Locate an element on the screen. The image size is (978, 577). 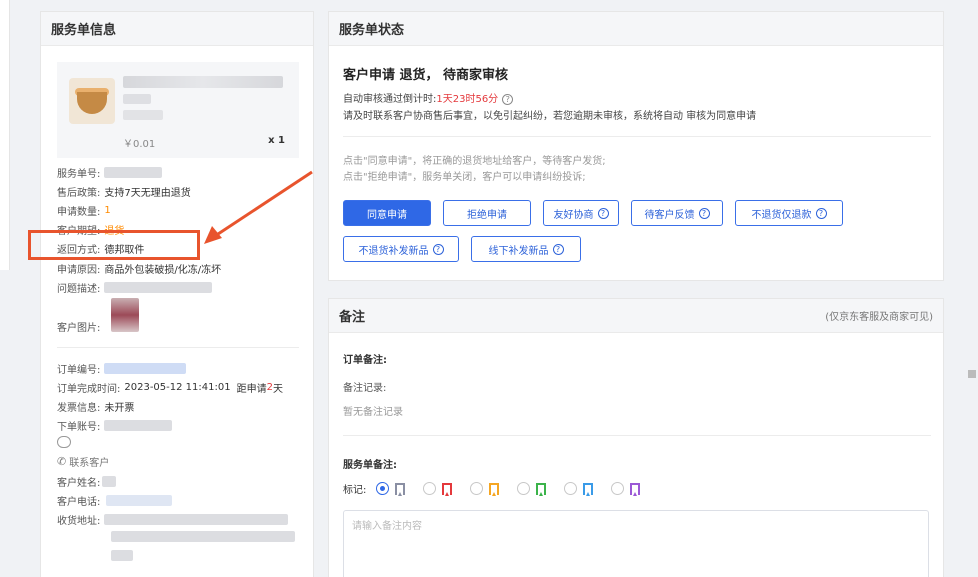
return-method-highlight is located at coordinates (114, 245).